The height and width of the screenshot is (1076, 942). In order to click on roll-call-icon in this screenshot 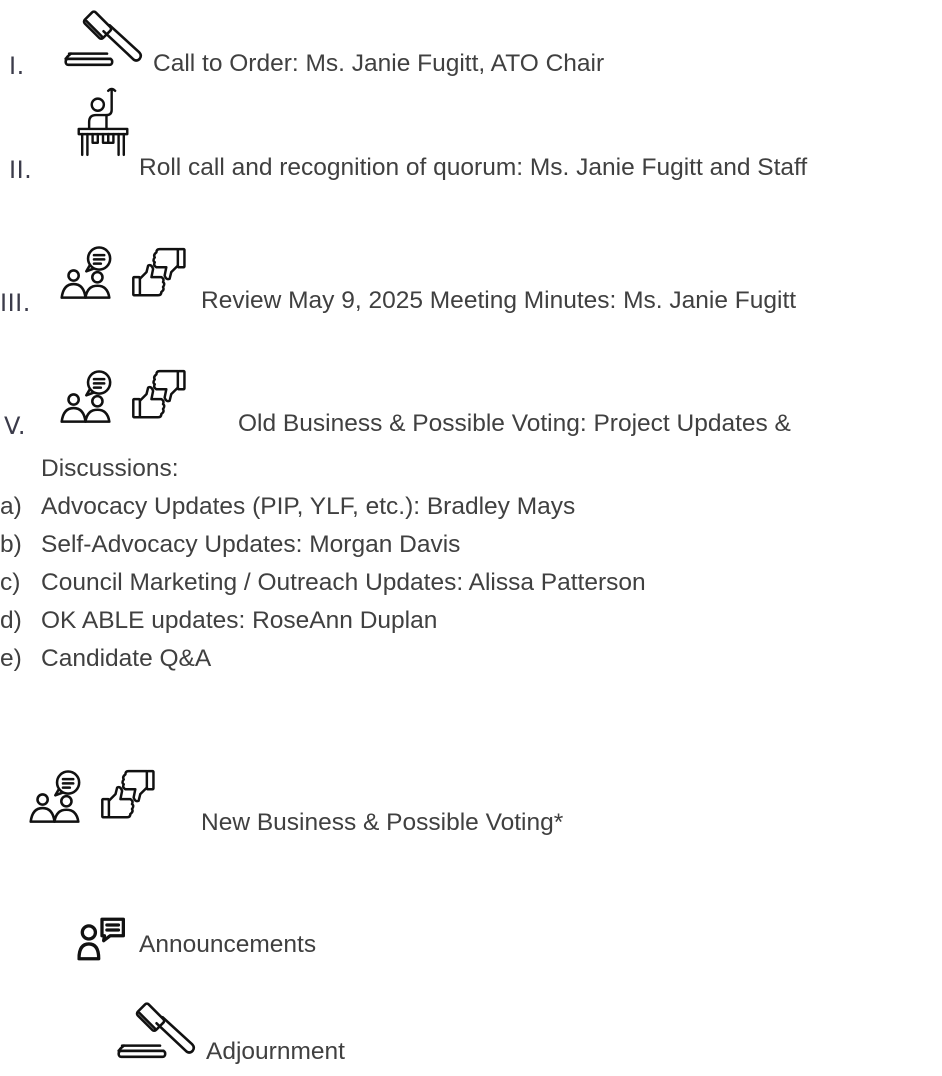, I will do `click(103, 122)`.